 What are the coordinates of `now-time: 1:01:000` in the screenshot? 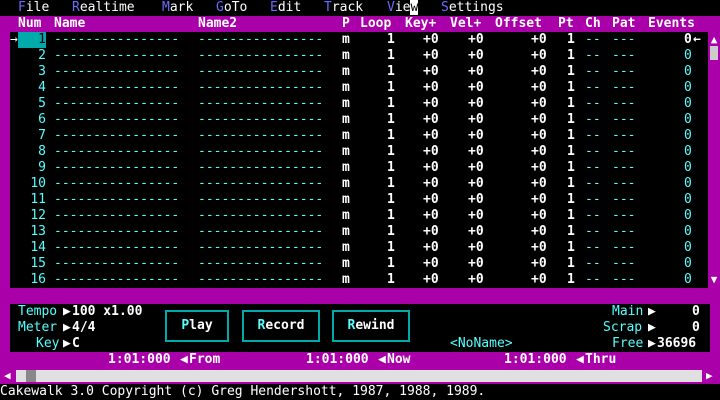 It's located at (337, 360).